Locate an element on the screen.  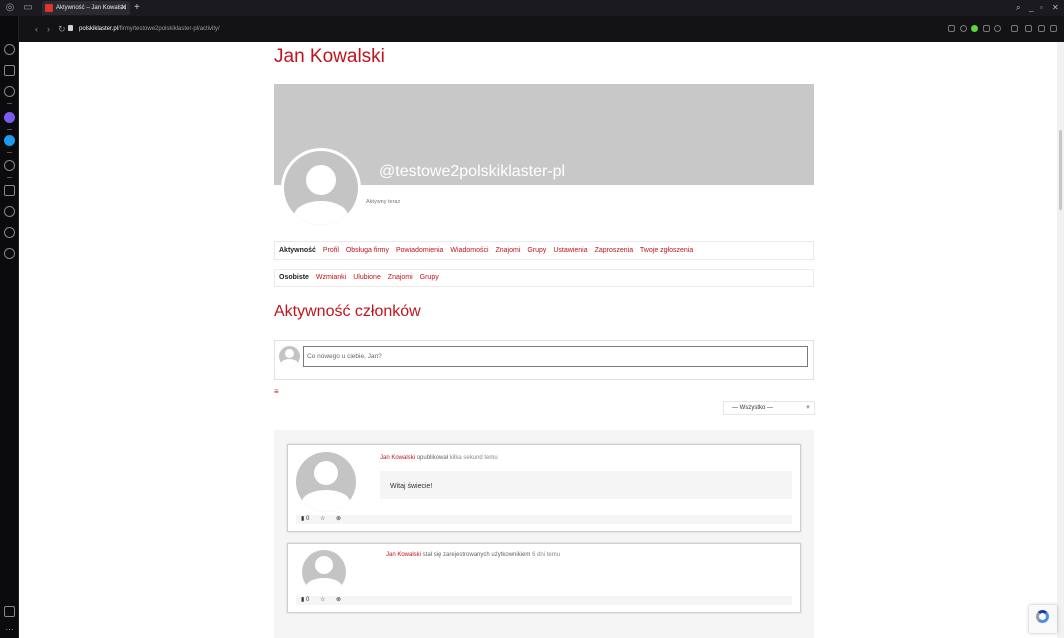
site-favicon-icon is located at coordinates (49, 8).